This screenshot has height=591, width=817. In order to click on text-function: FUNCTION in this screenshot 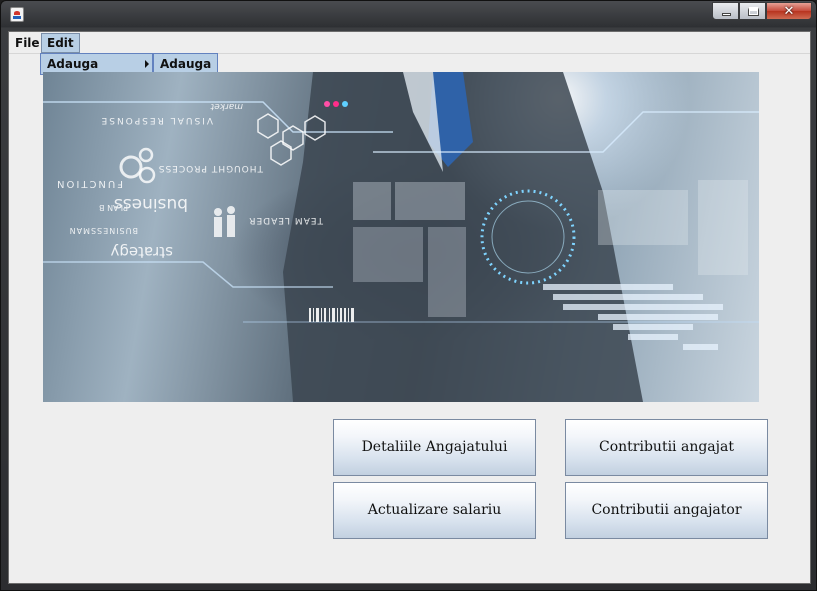, I will do `click(89, 183)`.